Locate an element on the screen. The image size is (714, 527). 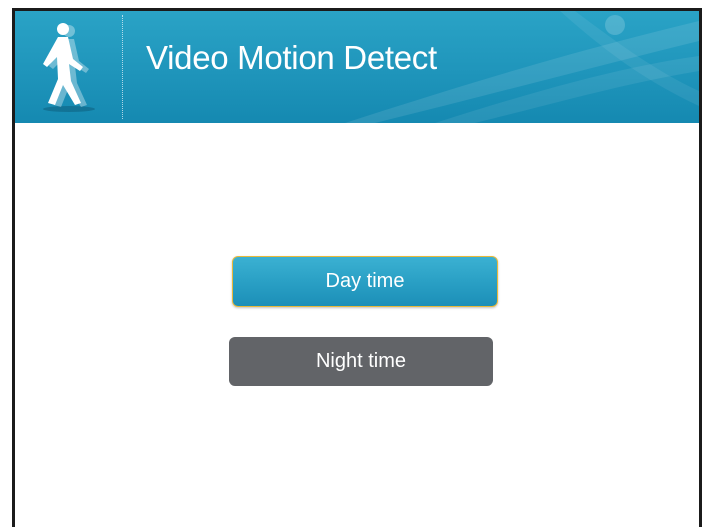
night-time-button: Night time is located at coordinates (361, 361).